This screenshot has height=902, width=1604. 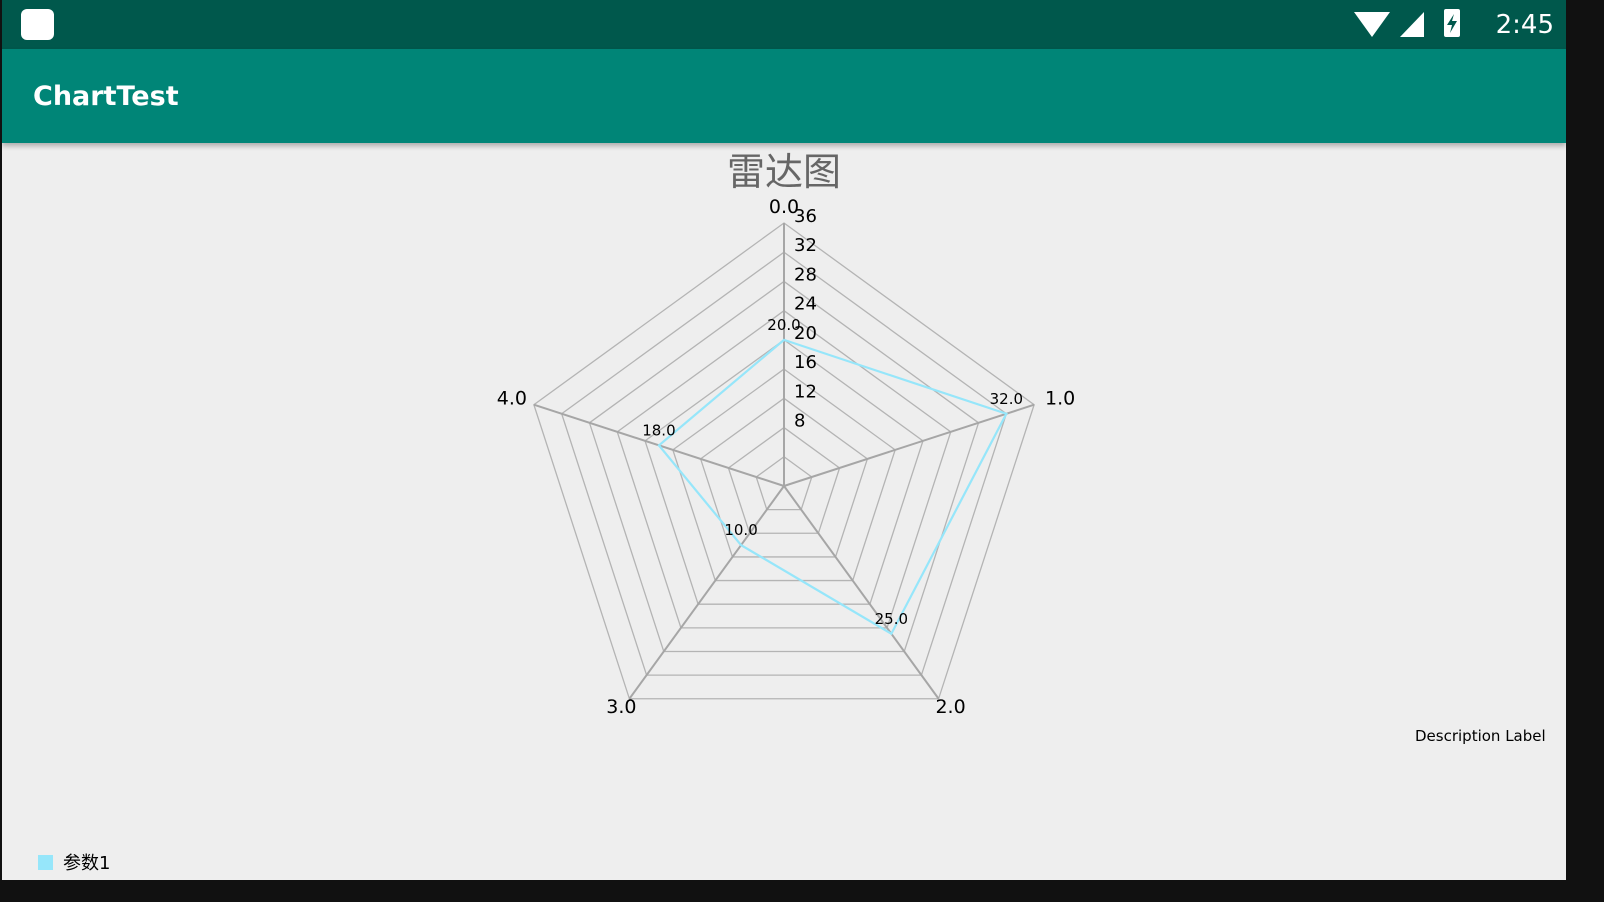 I want to click on radial-tick-label: 32, so click(x=805, y=245).